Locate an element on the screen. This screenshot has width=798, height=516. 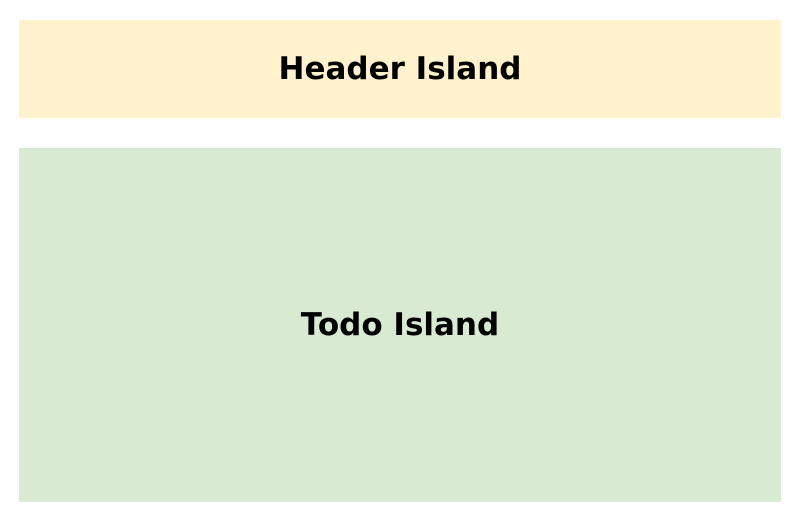
todo-island-label: Todo Island is located at coordinates (400, 325).